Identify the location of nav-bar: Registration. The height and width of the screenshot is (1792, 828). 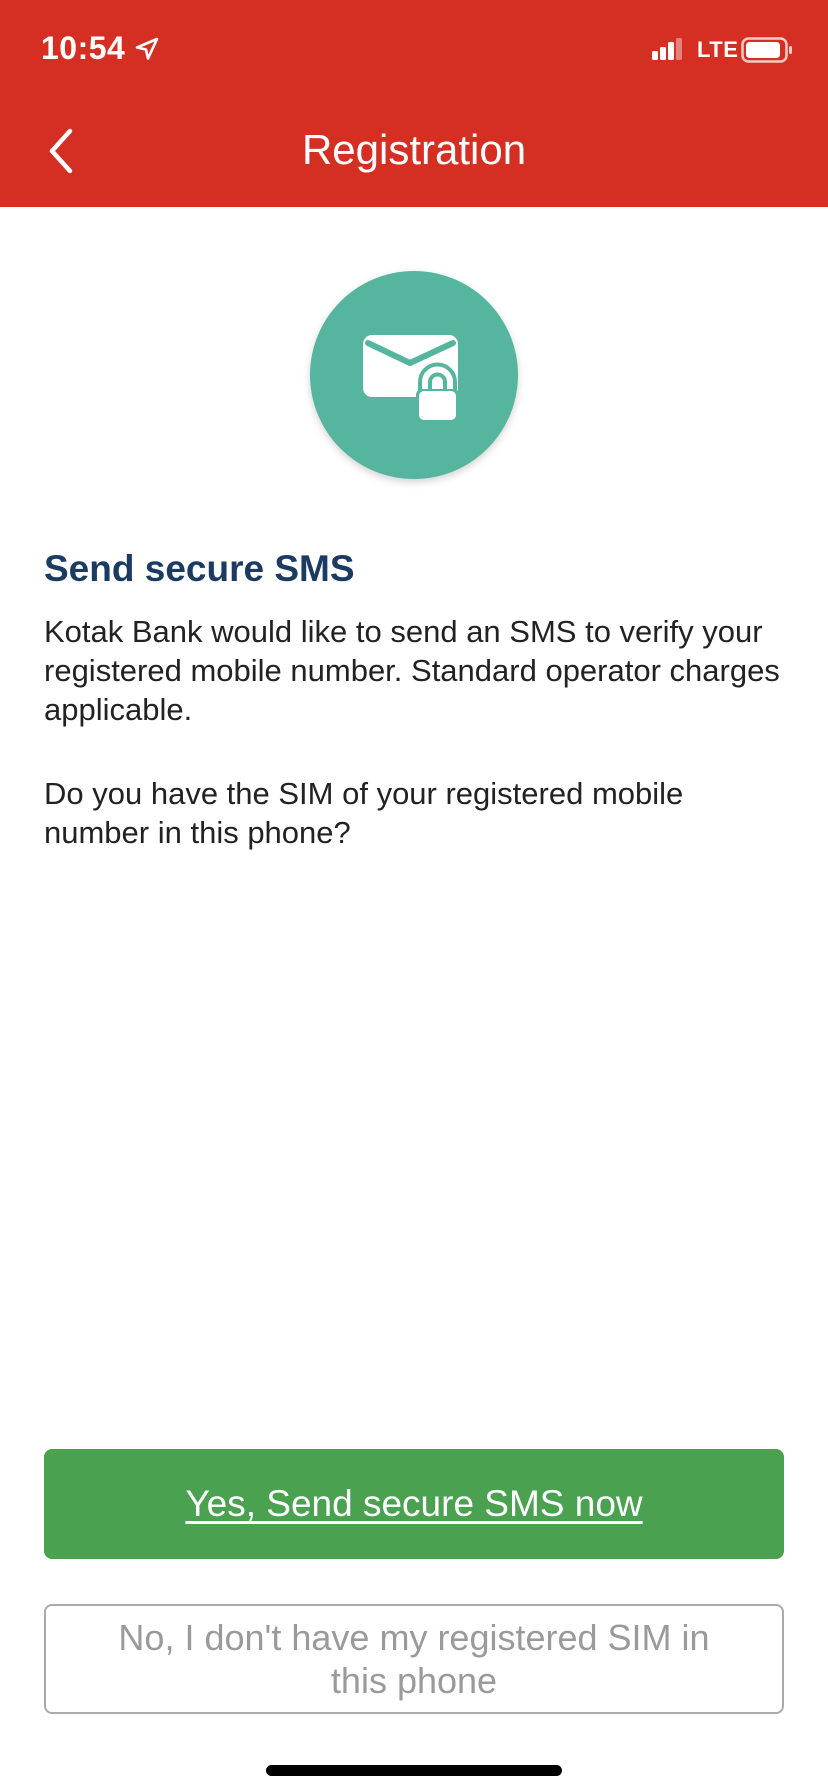
(414, 153).